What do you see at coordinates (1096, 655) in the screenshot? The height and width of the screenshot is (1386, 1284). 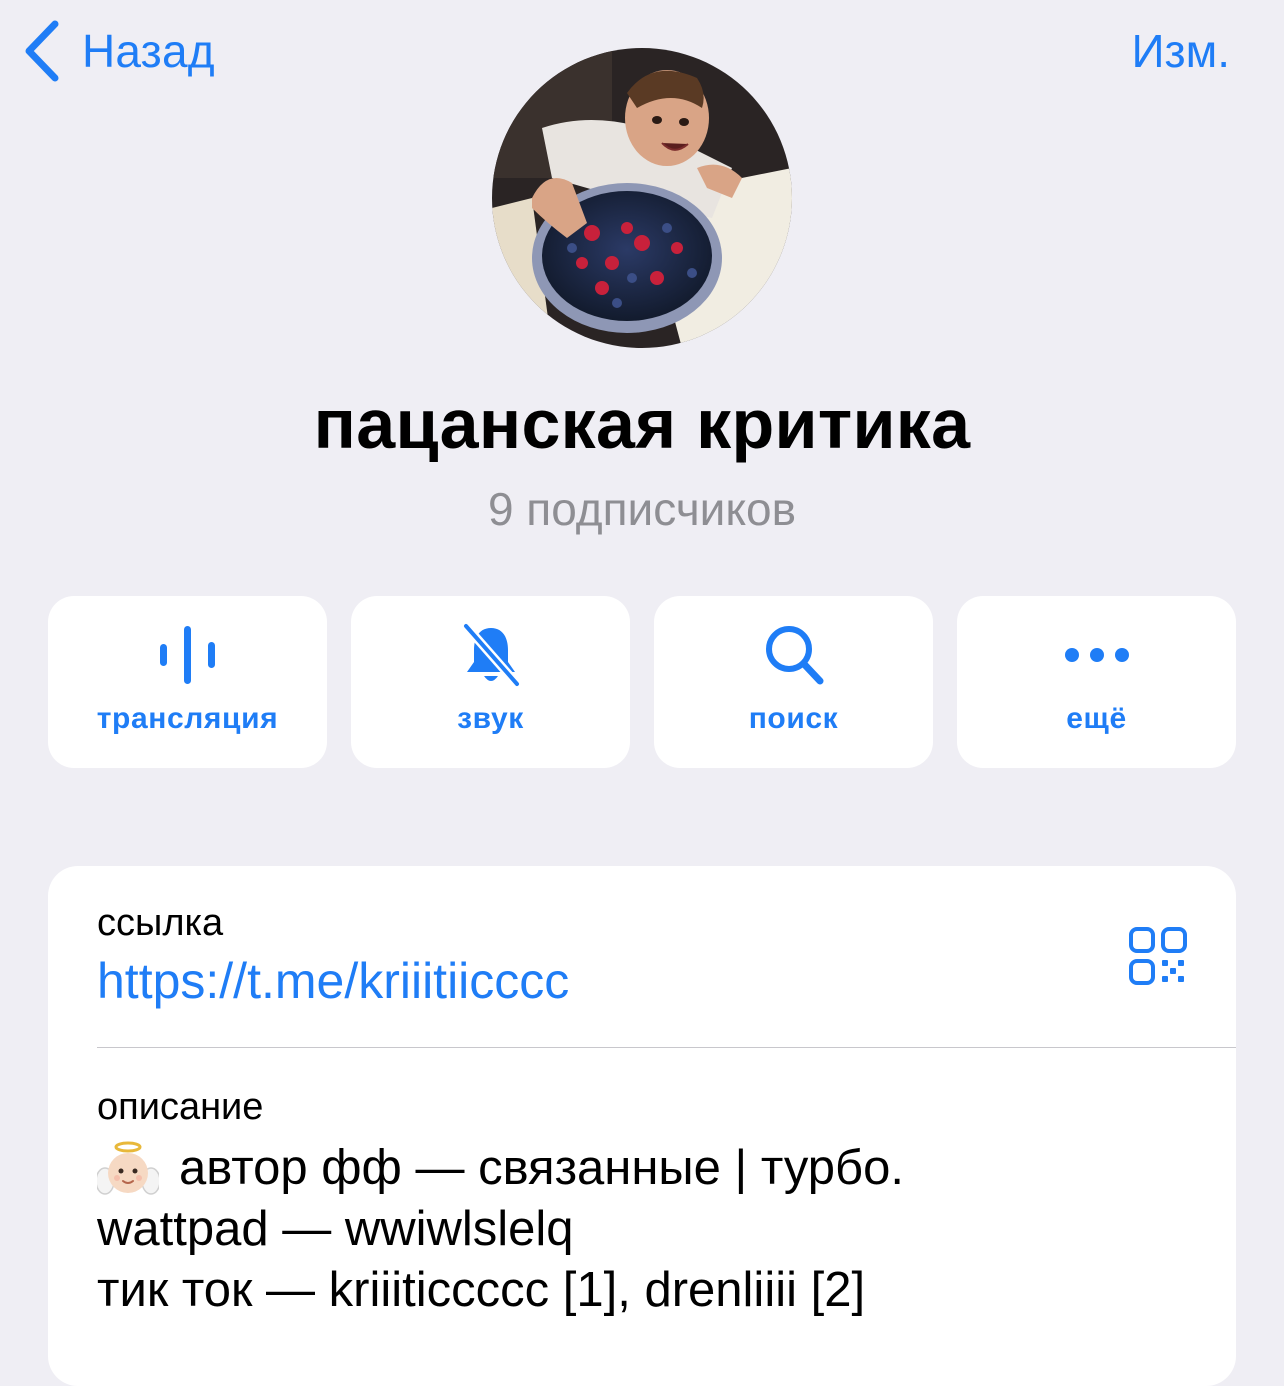 I see `more-icon` at bounding box center [1096, 655].